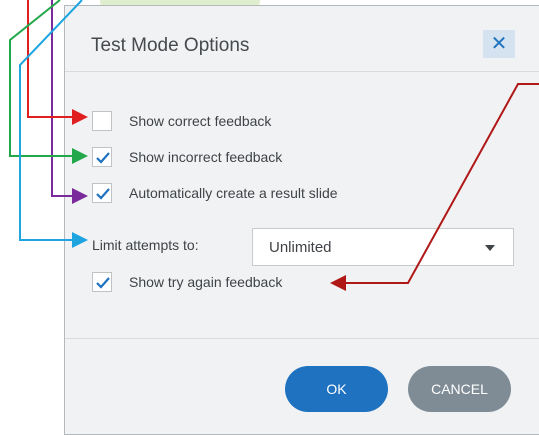 The image size is (539, 435). I want to click on callout-arrow-purple, so click(69, 102).